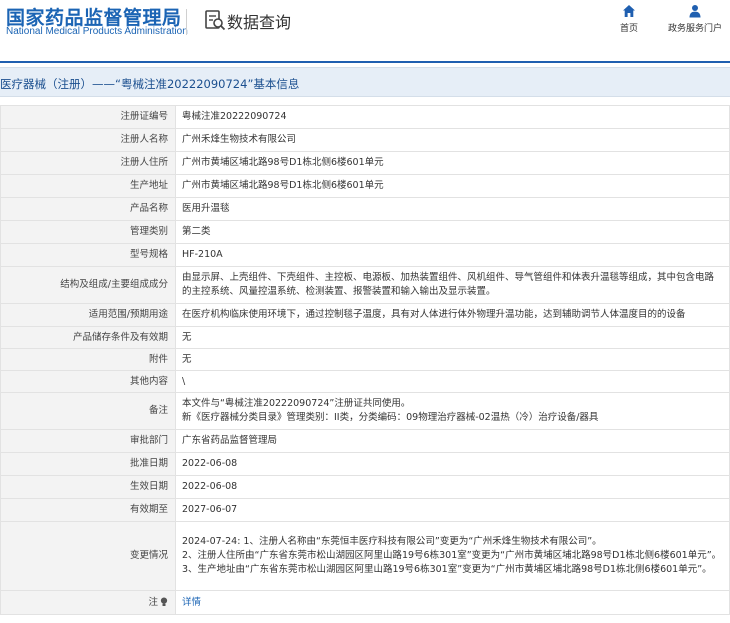 The width and height of the screenshot is (730, 623). I want to click on lightbulb-icon, so click(164, 601).